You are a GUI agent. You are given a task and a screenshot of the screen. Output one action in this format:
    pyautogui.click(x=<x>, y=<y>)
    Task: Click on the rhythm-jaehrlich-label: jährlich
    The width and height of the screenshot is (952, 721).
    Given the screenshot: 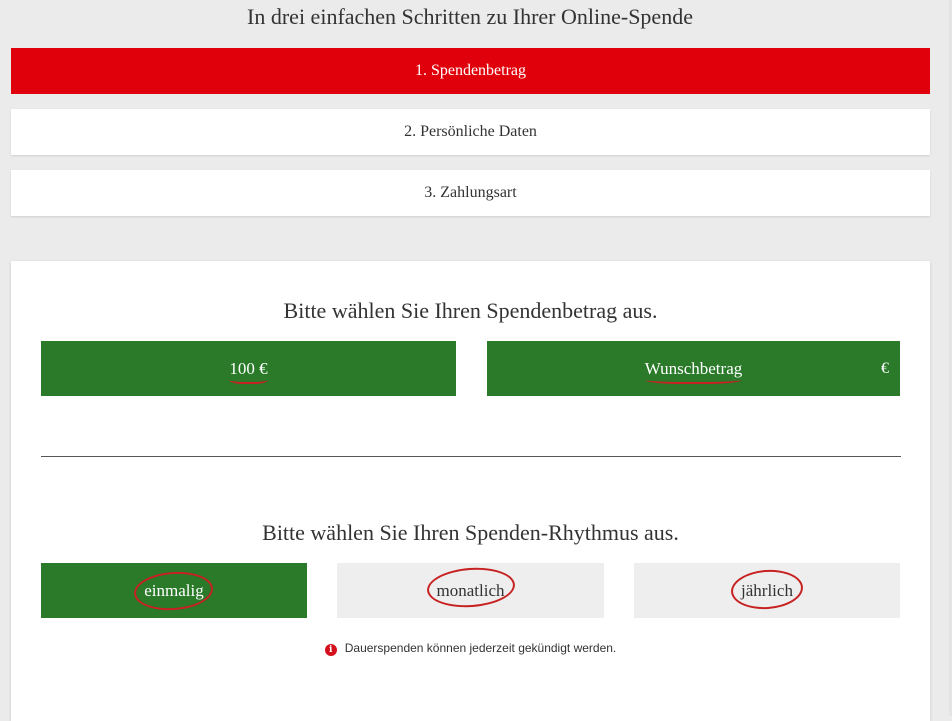 What is the action you would take?
    pyautogui.click(x=767, y=589)
    